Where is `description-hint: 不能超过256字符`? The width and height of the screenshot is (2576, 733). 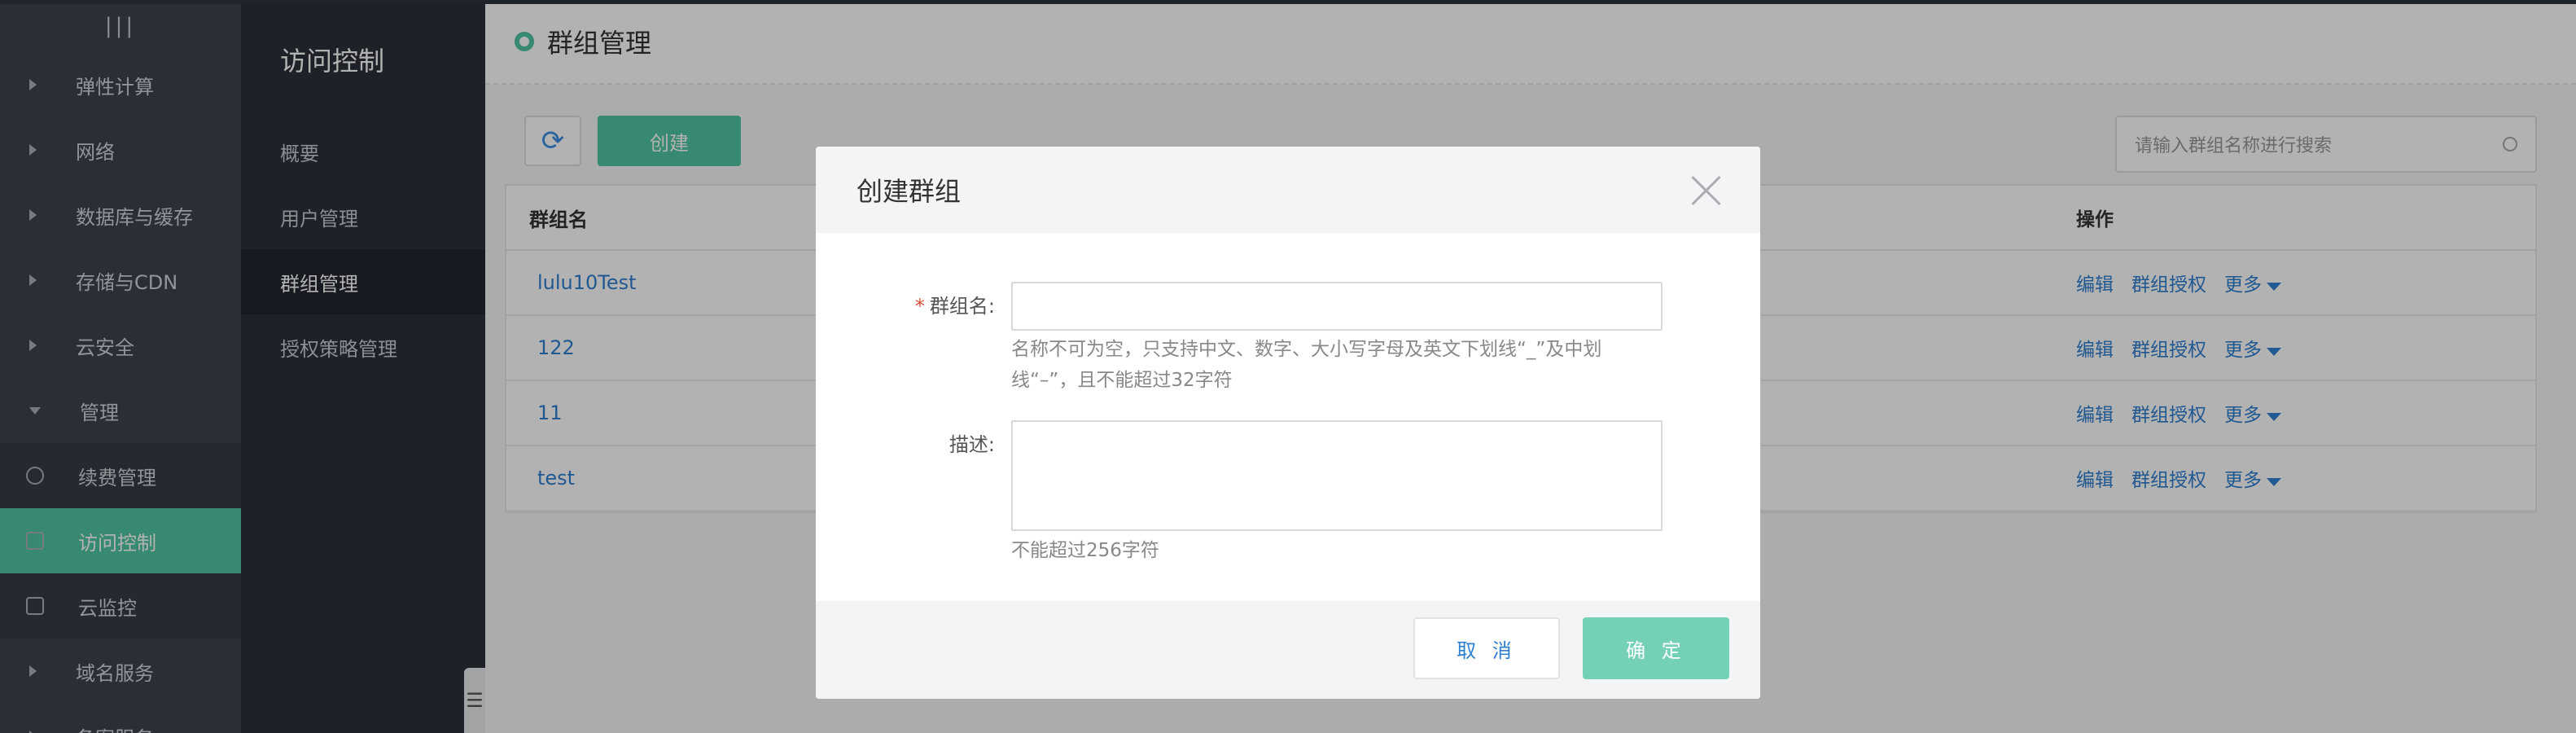
description-hint: 不能超过256字符 is located at coordinates (1085, 550).